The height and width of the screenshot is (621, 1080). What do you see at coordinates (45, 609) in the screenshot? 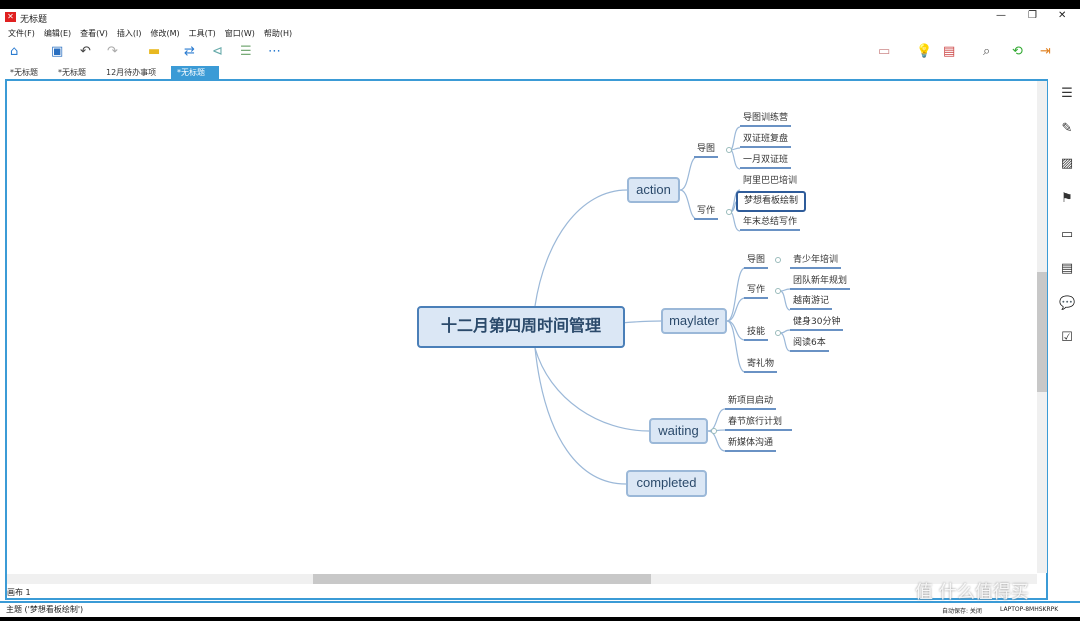
I see `status-selected-topic: 主题 ('梦想看板绘制')` at bounding box center [45, 609].